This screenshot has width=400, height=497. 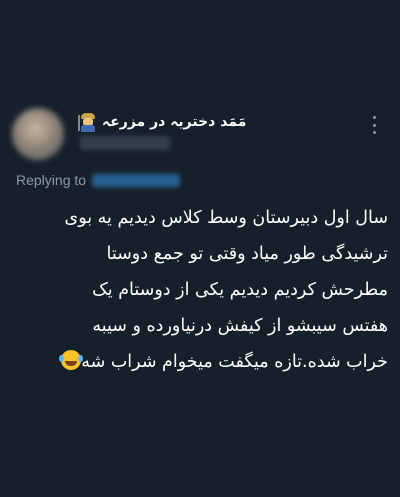 What do you see at coordinates (240, 326) in the screenshot?
I see `tweet-line: هفتس سیبشو از کیفش درنیاورده و سیبه` at bounding box center [240, 326].